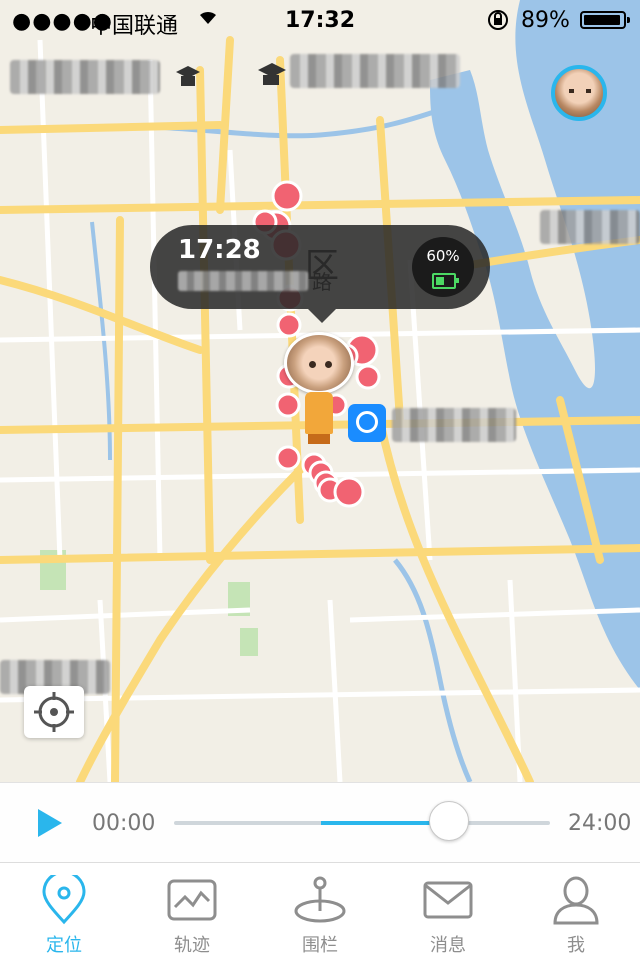  I want to click on tab-bar: 定位 轨迹 围栏 消息 我, so click(320, 911).